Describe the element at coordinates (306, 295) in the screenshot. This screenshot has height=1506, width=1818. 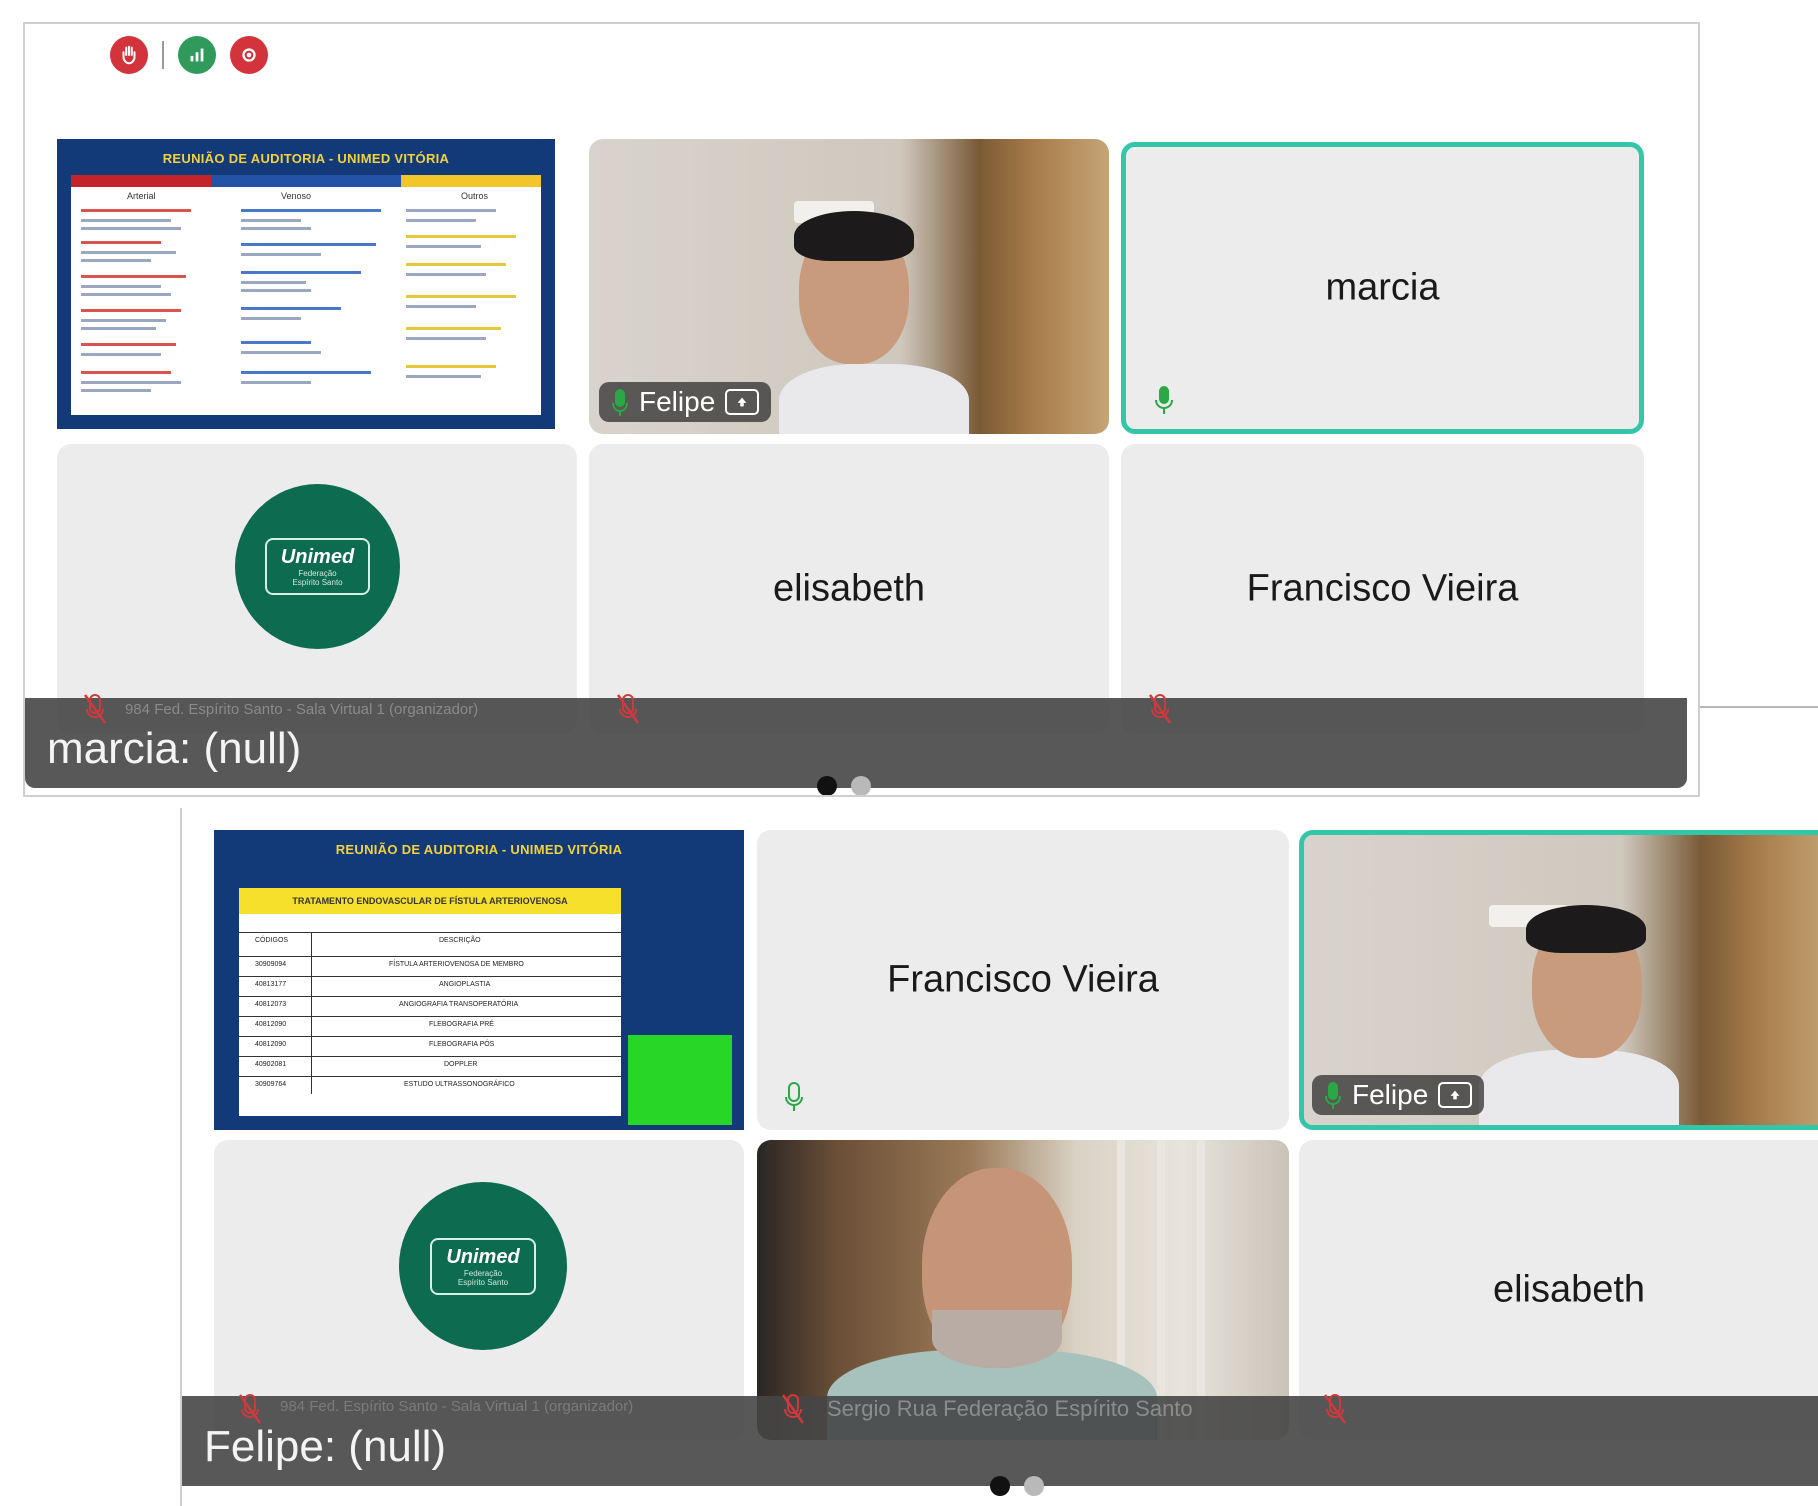
I see `slide-paper: Arterial Venoso Outros` at that location.